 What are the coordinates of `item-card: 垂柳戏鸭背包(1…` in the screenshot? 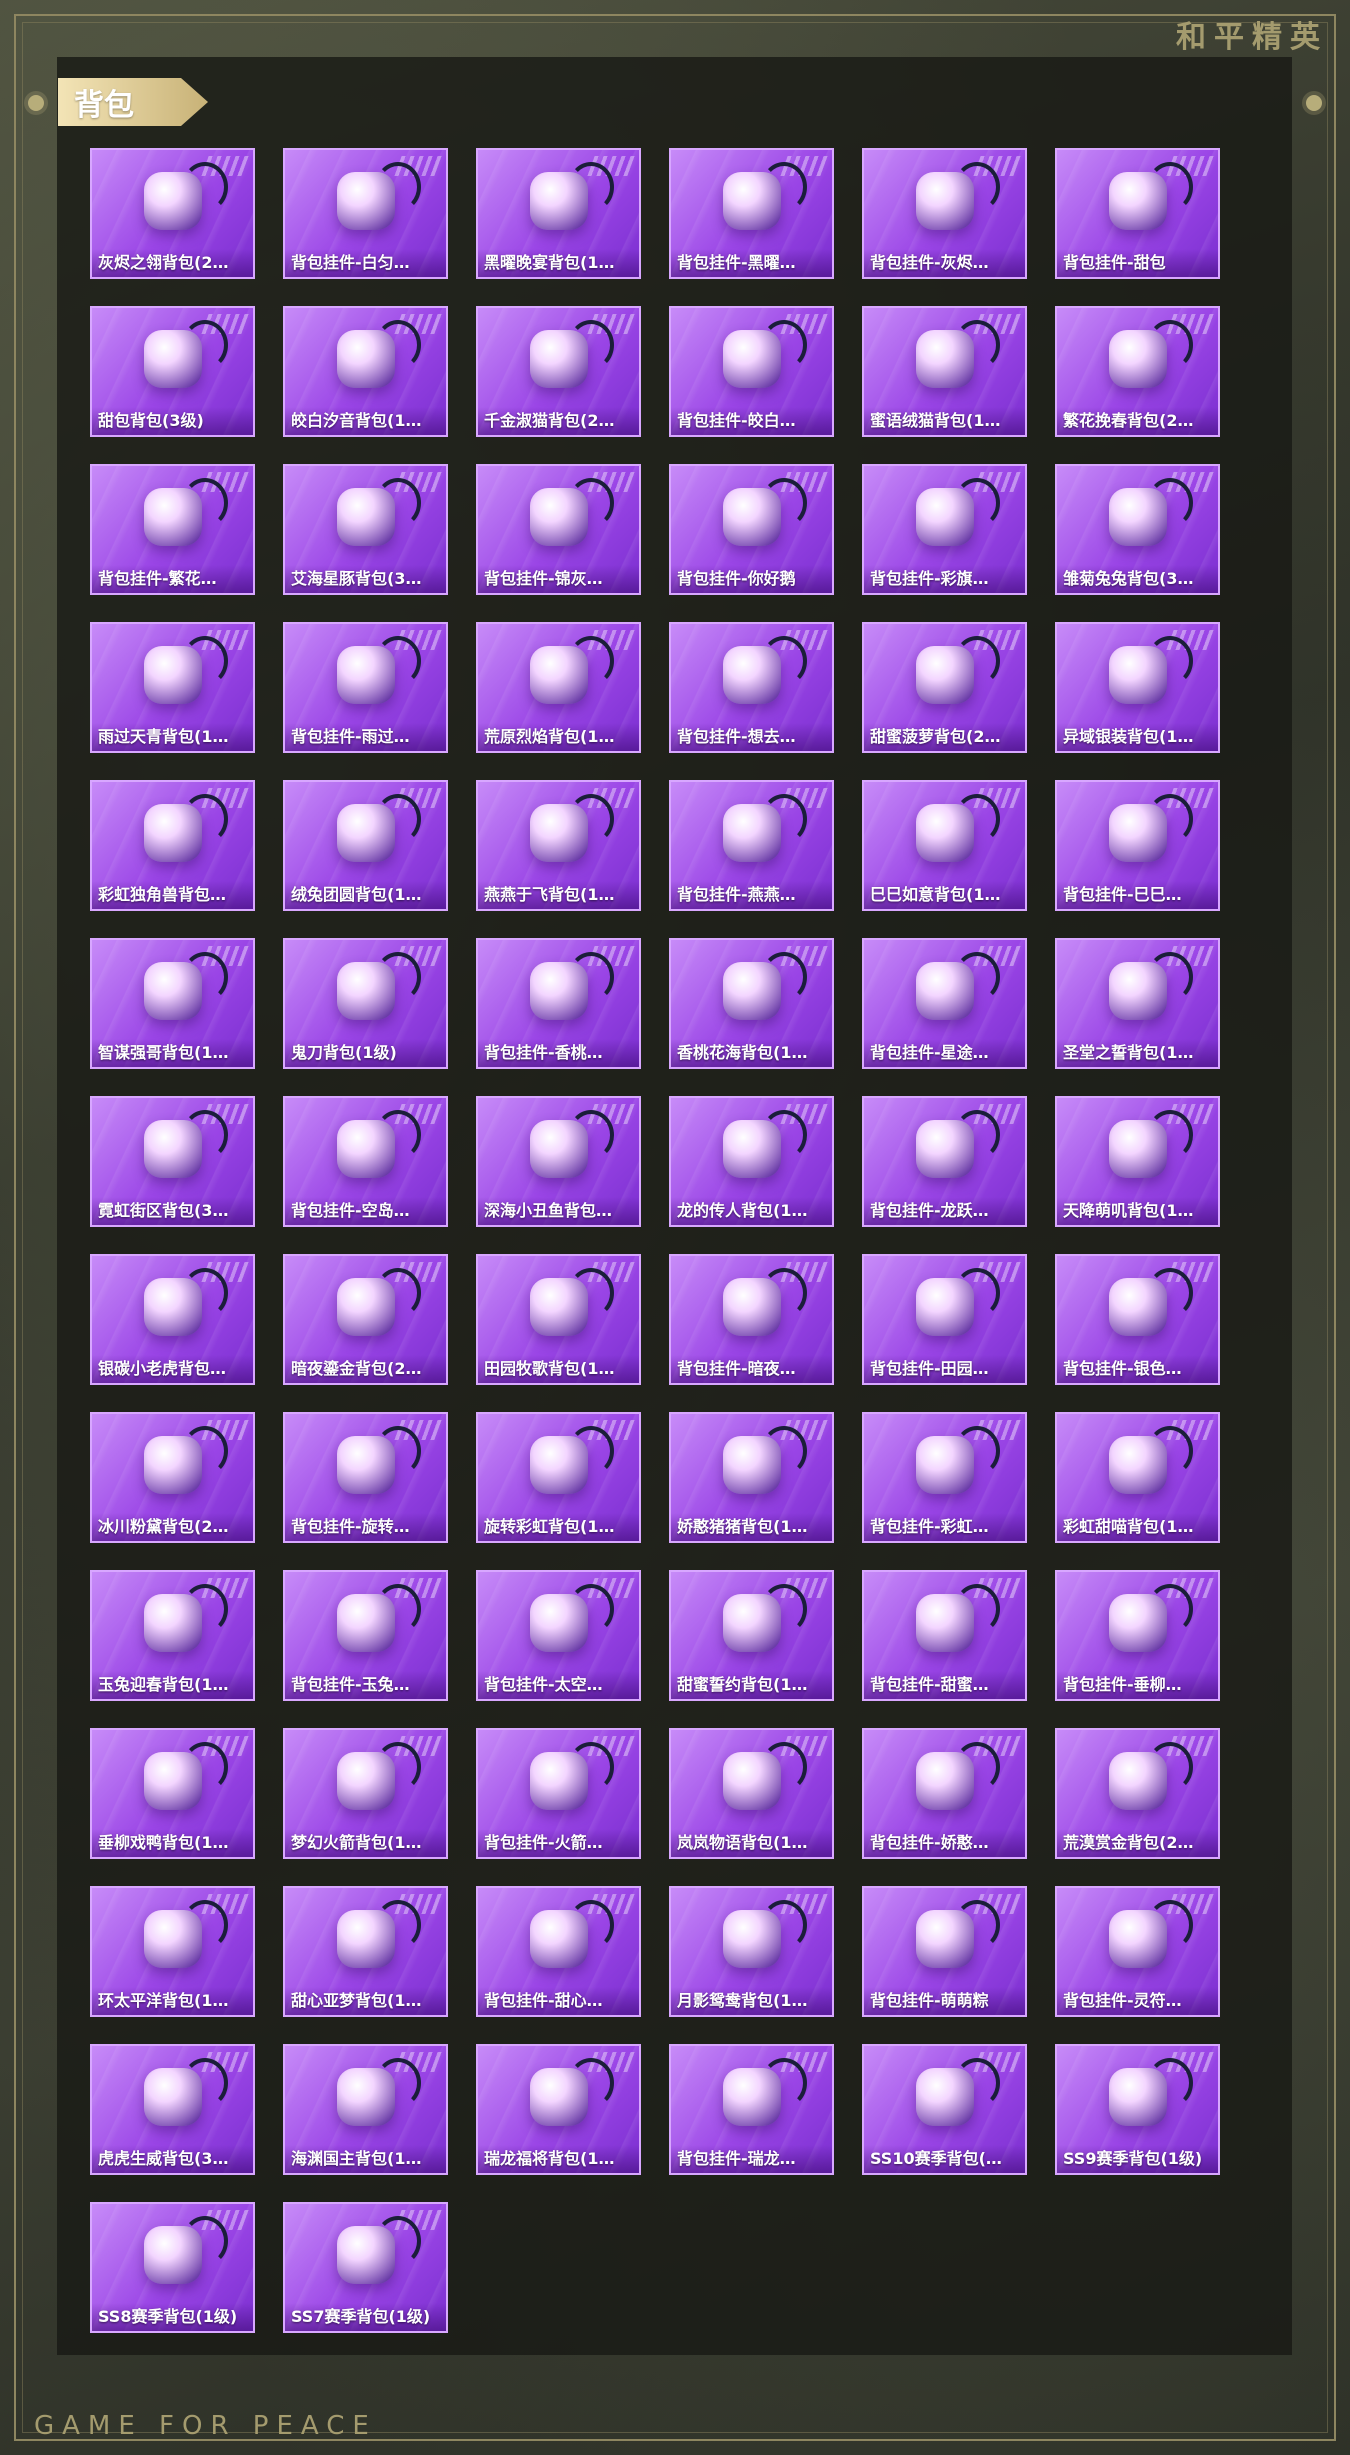 It's located at (172, 1793).